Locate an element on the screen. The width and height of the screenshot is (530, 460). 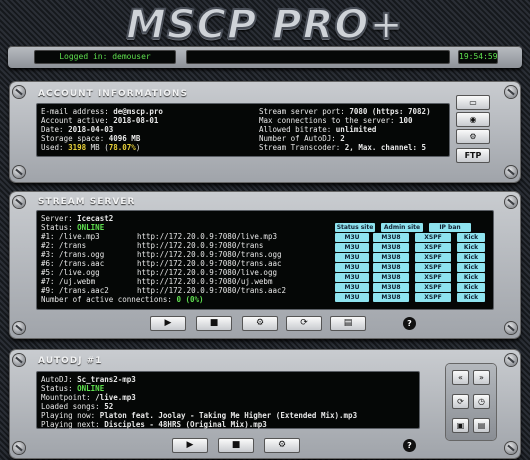
account-row: Stream Transcoder: 2, Max. channel: 5 is located at coordinates (343, 147).